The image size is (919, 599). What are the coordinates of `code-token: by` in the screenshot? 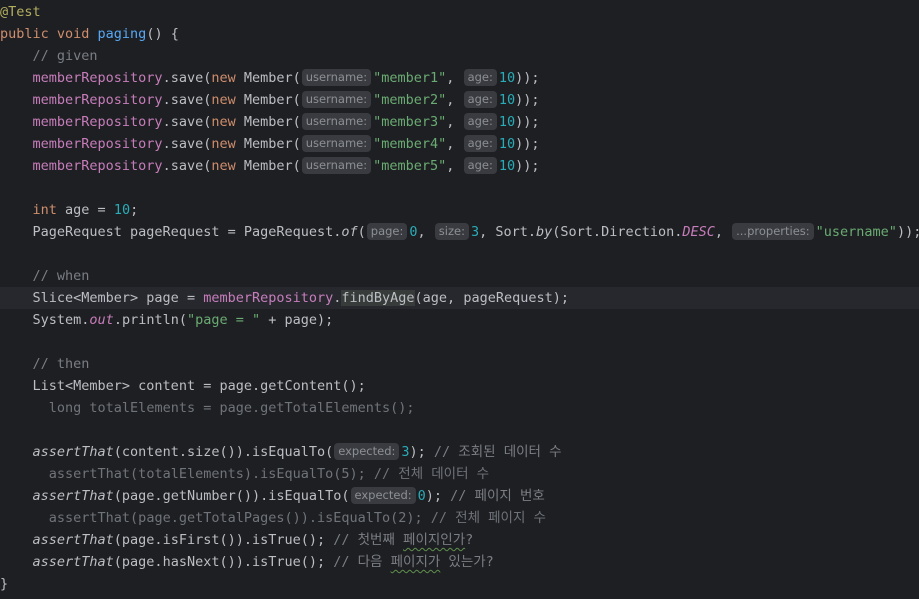 It's located at (544, 232).